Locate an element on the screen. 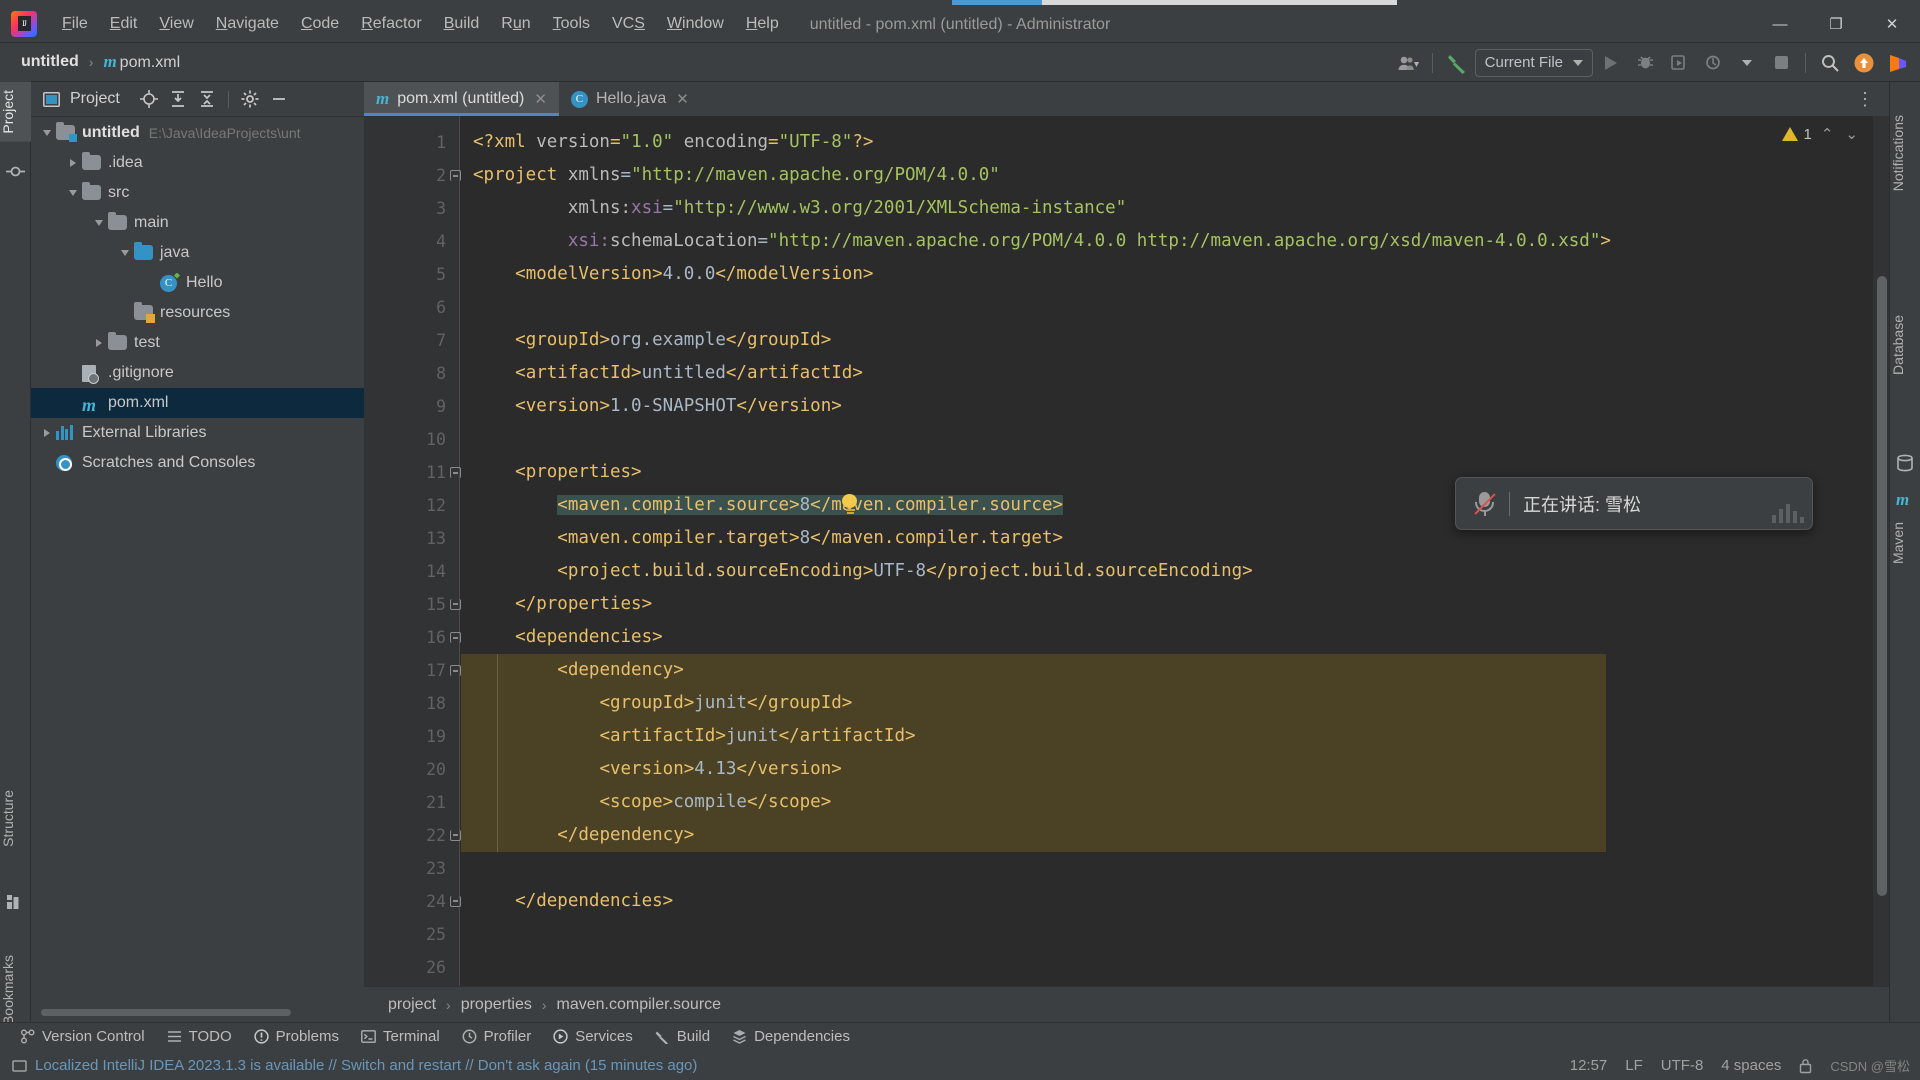  tool-window-version-control: Version Control is located at coordinates (82, 1036).